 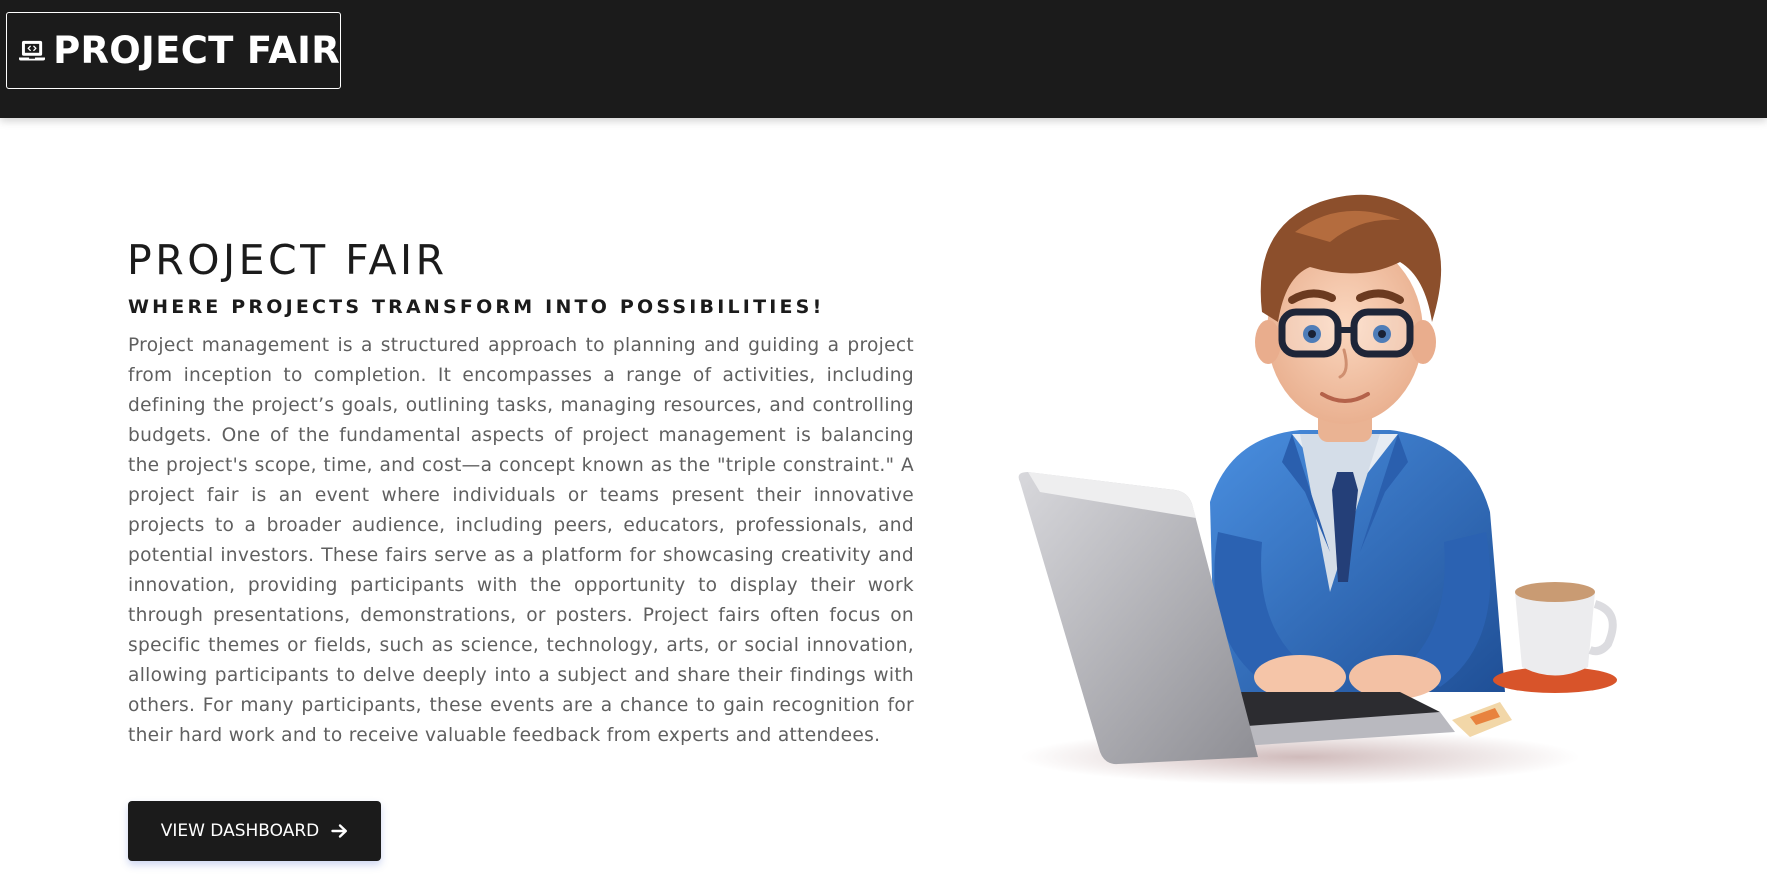 I want to click on navbar: PROJECT FAIR, so click(x=883, y=59).